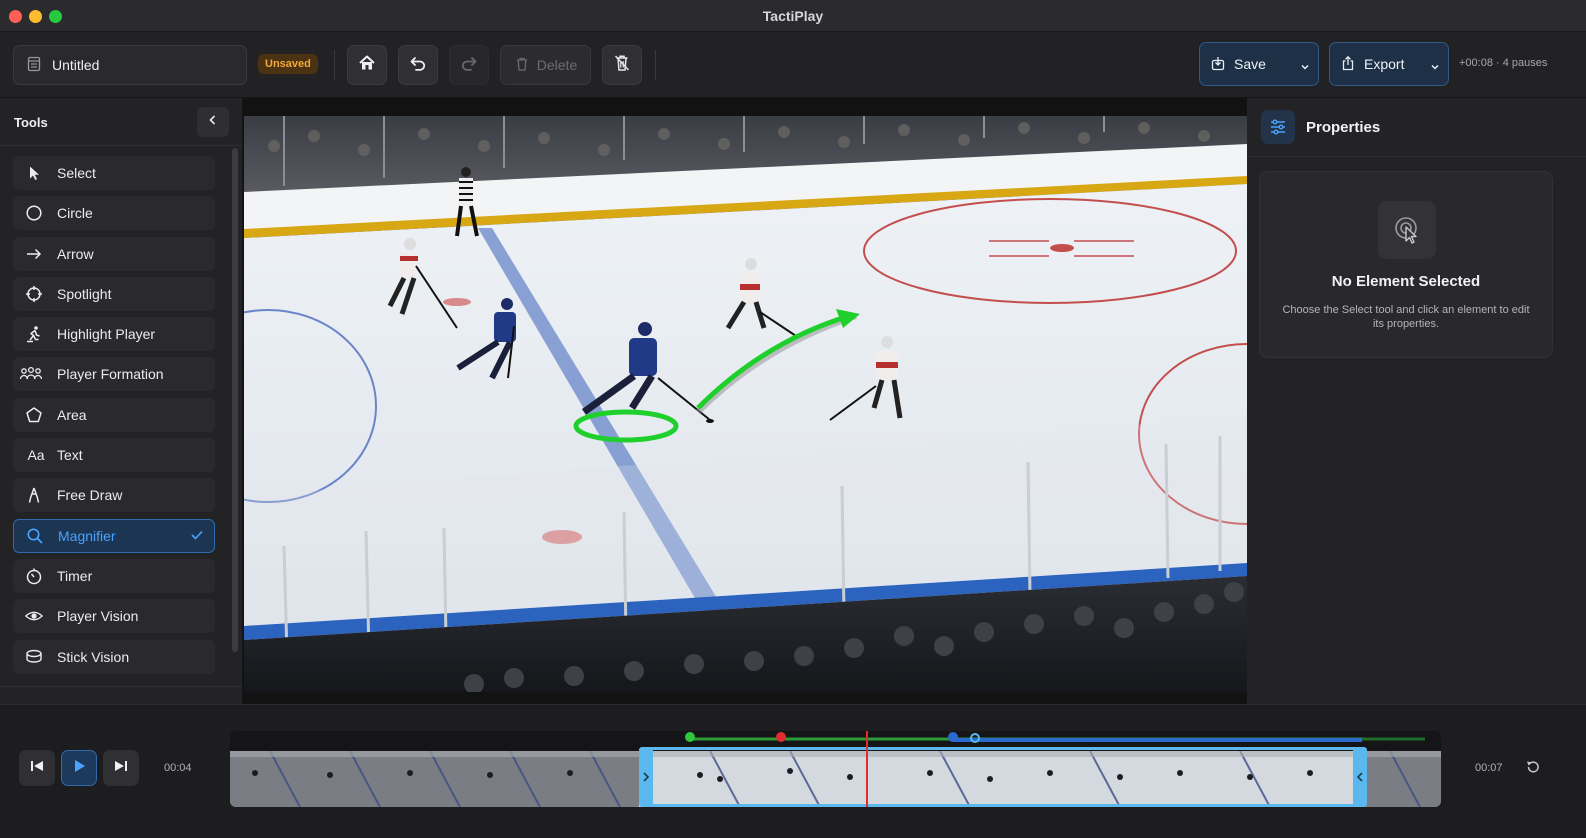 The width and height of the screenshot is (1586, 838). What do you see at coordinates (75, 253) in the screenshot?
I see `tool-label: Arrow` at bounding box center [75, 253].